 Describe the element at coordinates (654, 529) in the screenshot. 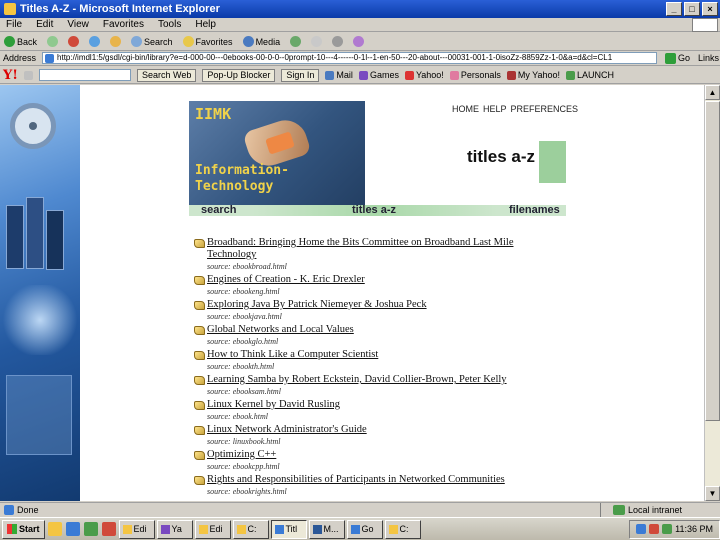

I see `antivirus-icon` at that location.